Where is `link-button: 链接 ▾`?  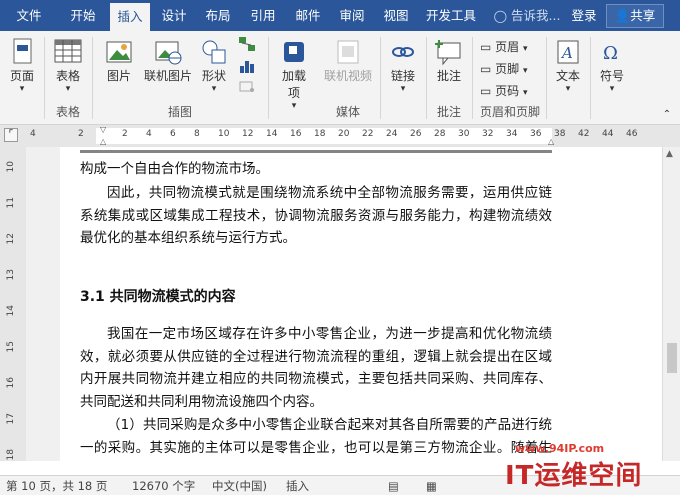 link-button: 链接 ▾ is located at coordinates (403, 65).